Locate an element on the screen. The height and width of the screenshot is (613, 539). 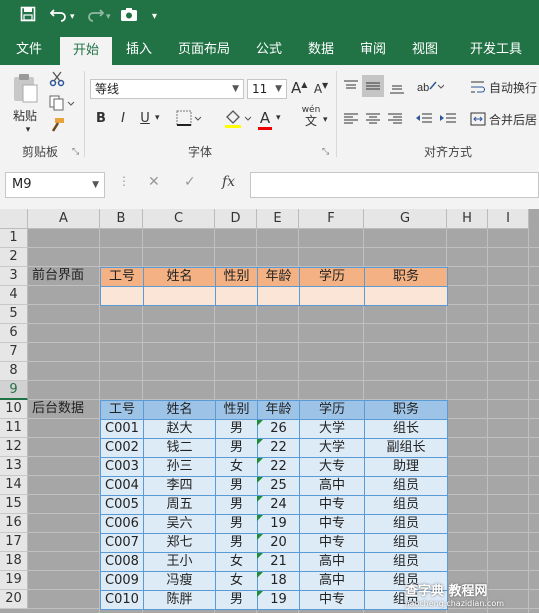
record-cell: 孙三 is located at coordinates (179, 467).